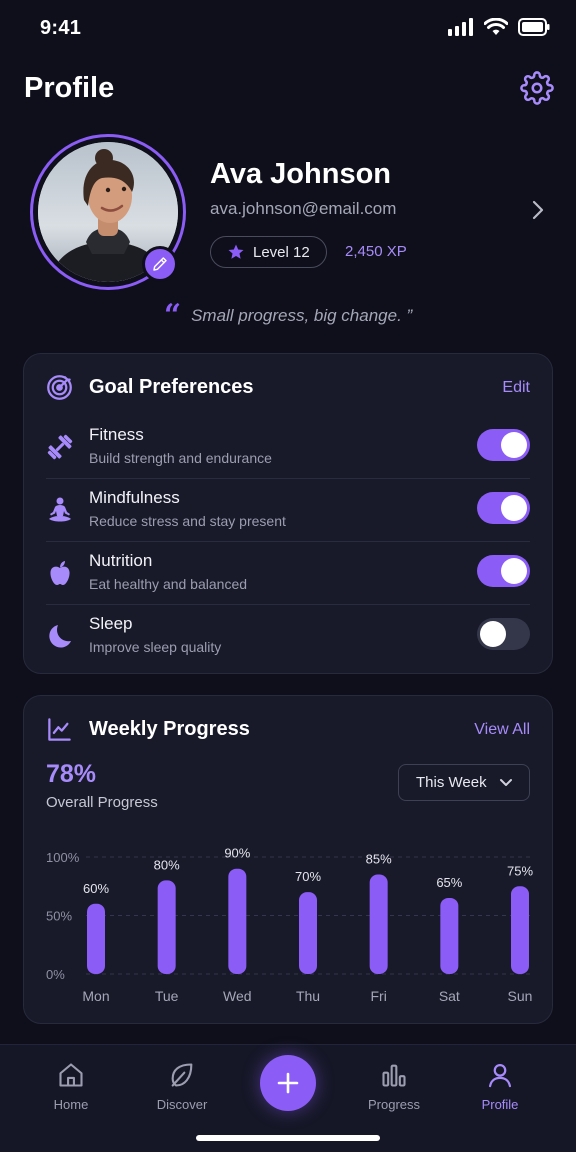 This screenshot has width=576, height=1152. I want to click on x-tick-label: Tue, so click(167, 996).